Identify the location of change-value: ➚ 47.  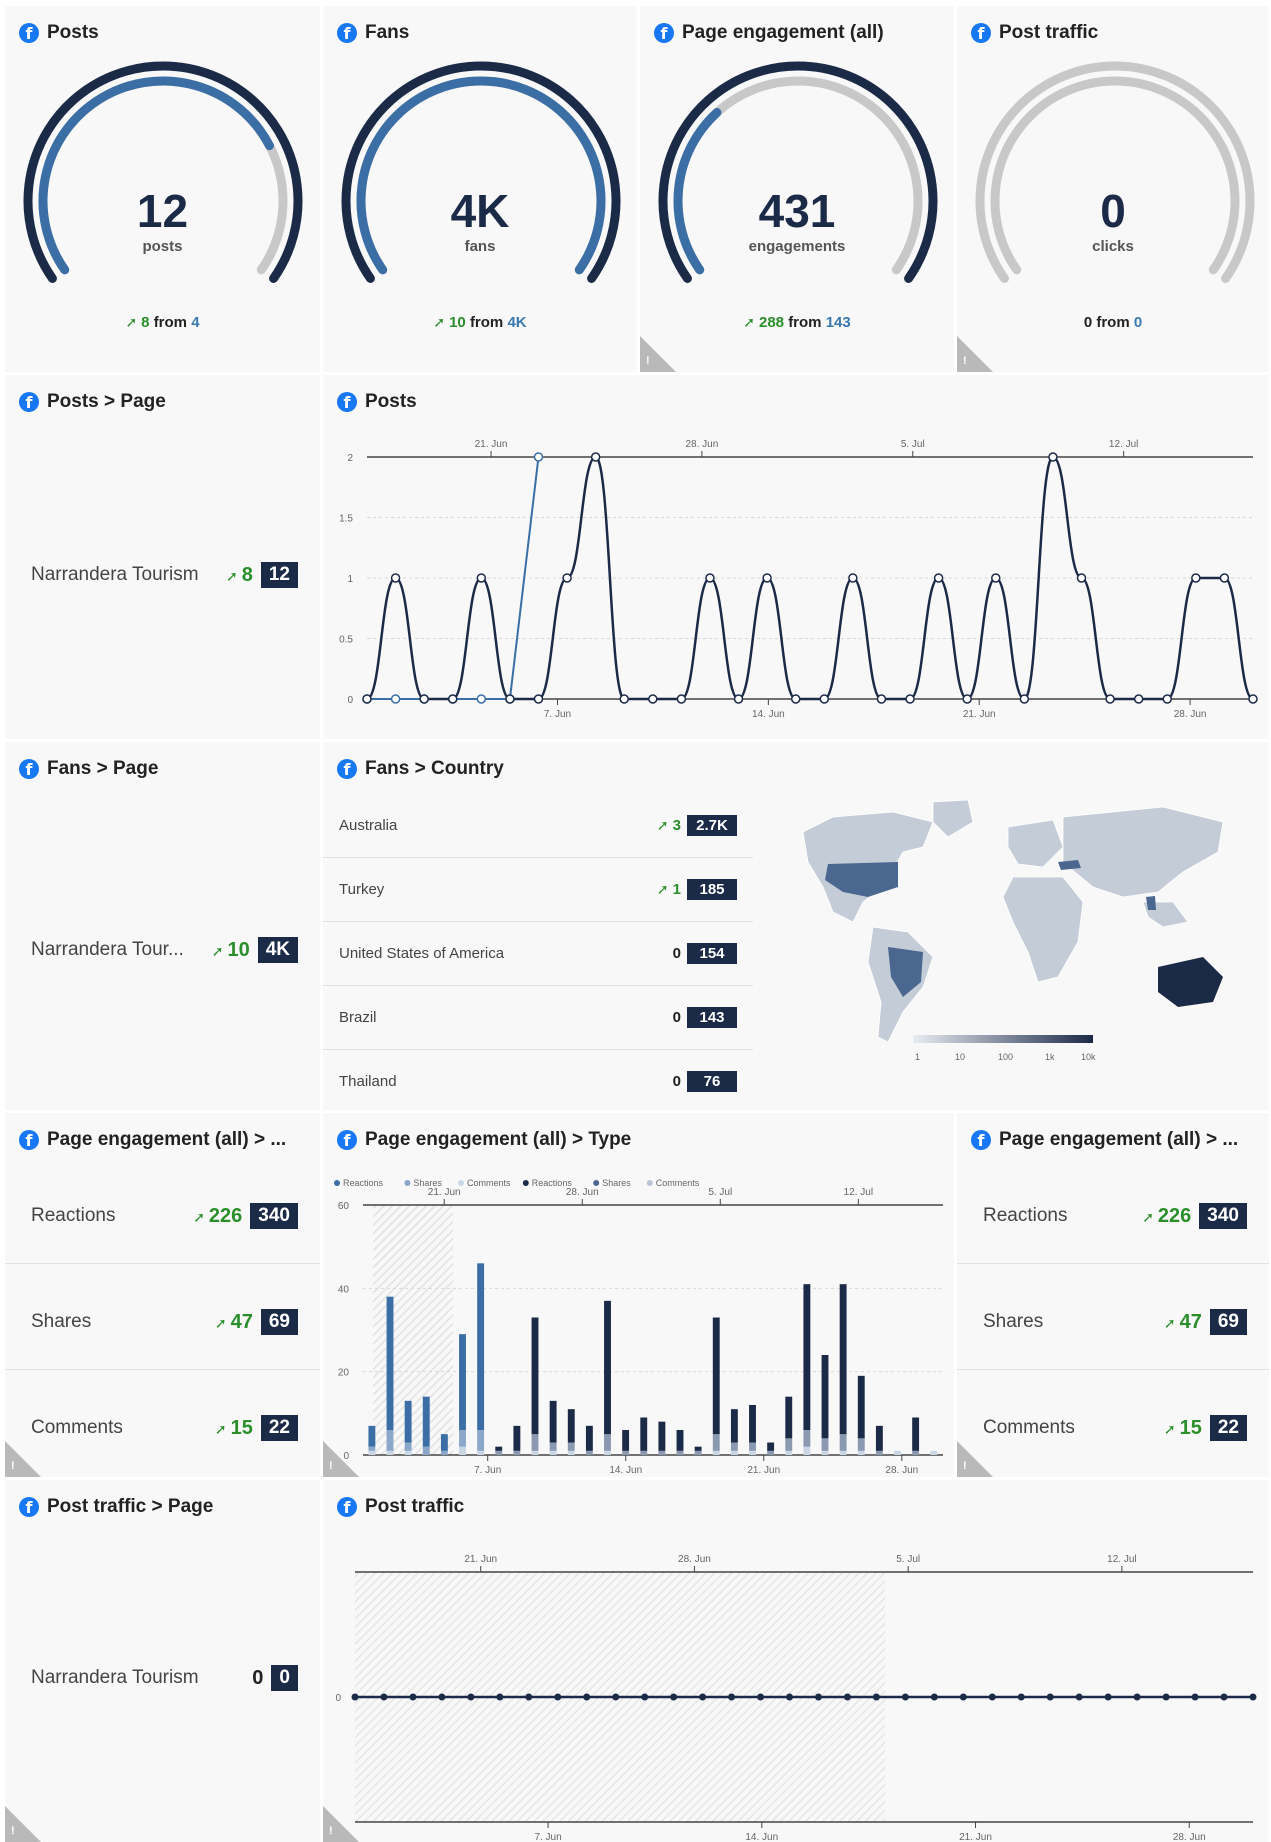
(1182, 1321).